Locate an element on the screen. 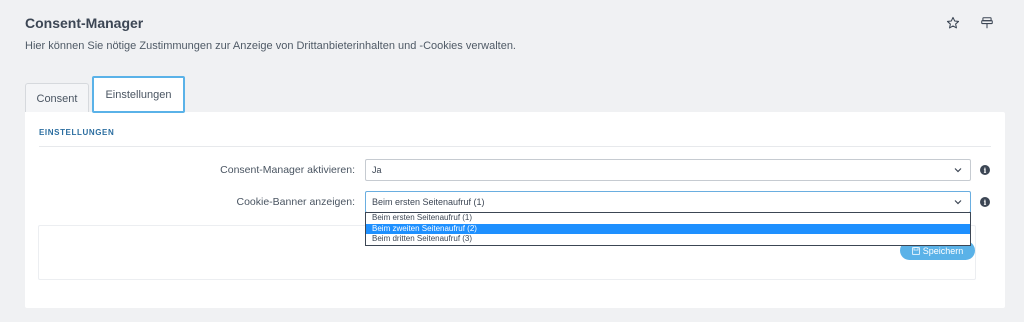 The height and width of the screenshot is (322, 1024). dropdown-option-highlighted: Beim zweiten Seitenaufruf (2) is located at coordinates (668, 229).